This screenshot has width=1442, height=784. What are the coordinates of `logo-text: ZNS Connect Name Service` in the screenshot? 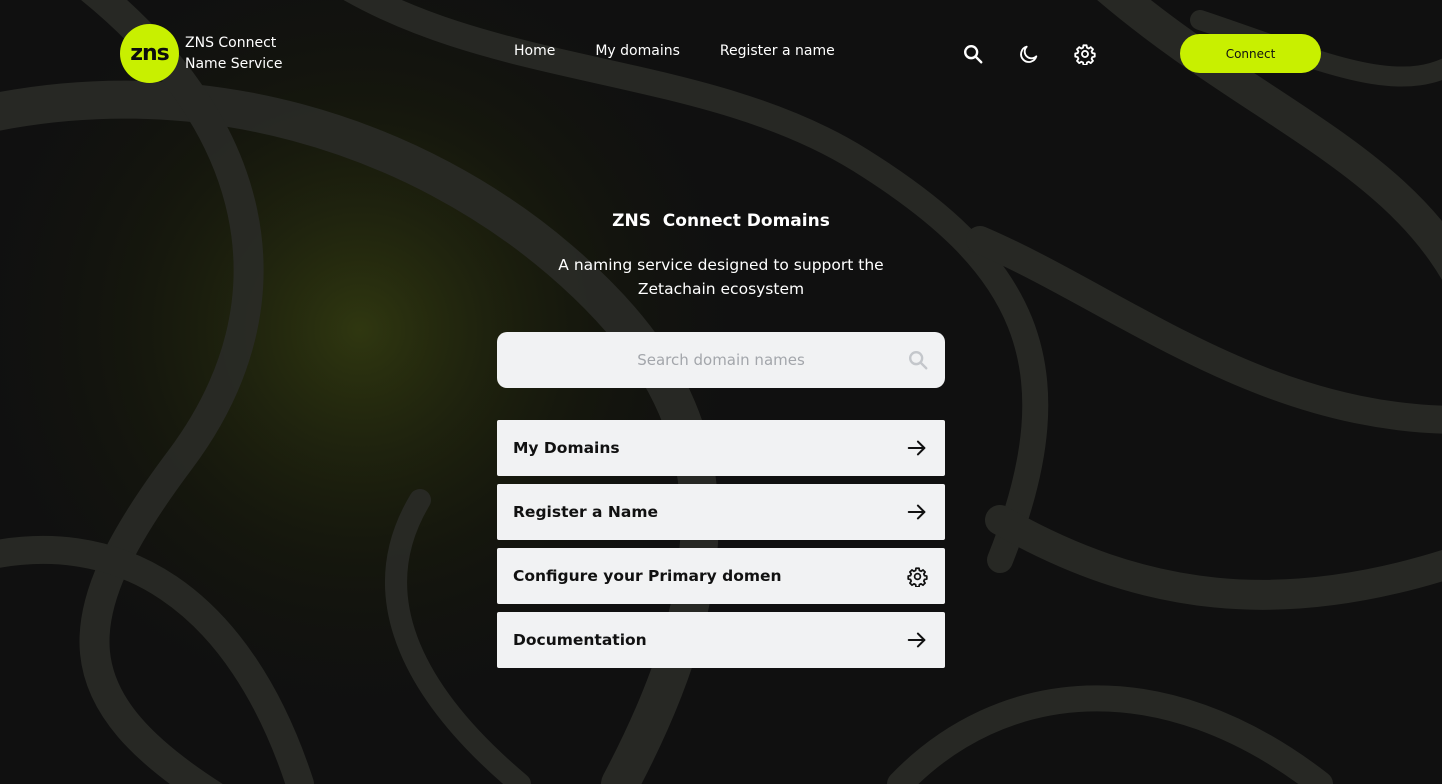 It's located at (234, 54).